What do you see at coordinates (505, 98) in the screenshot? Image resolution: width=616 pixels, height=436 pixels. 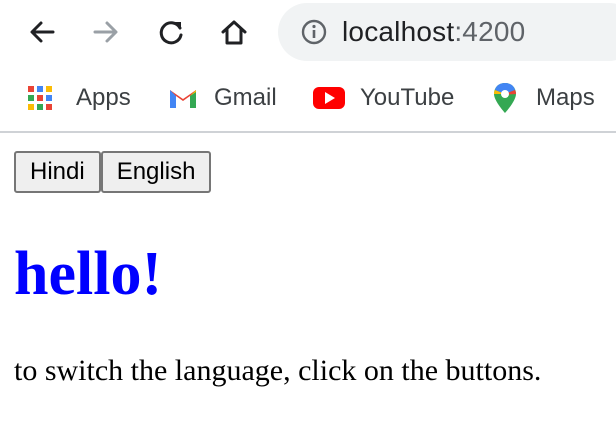 I see `maps-pin-icon` at bounding box center [505, 98].